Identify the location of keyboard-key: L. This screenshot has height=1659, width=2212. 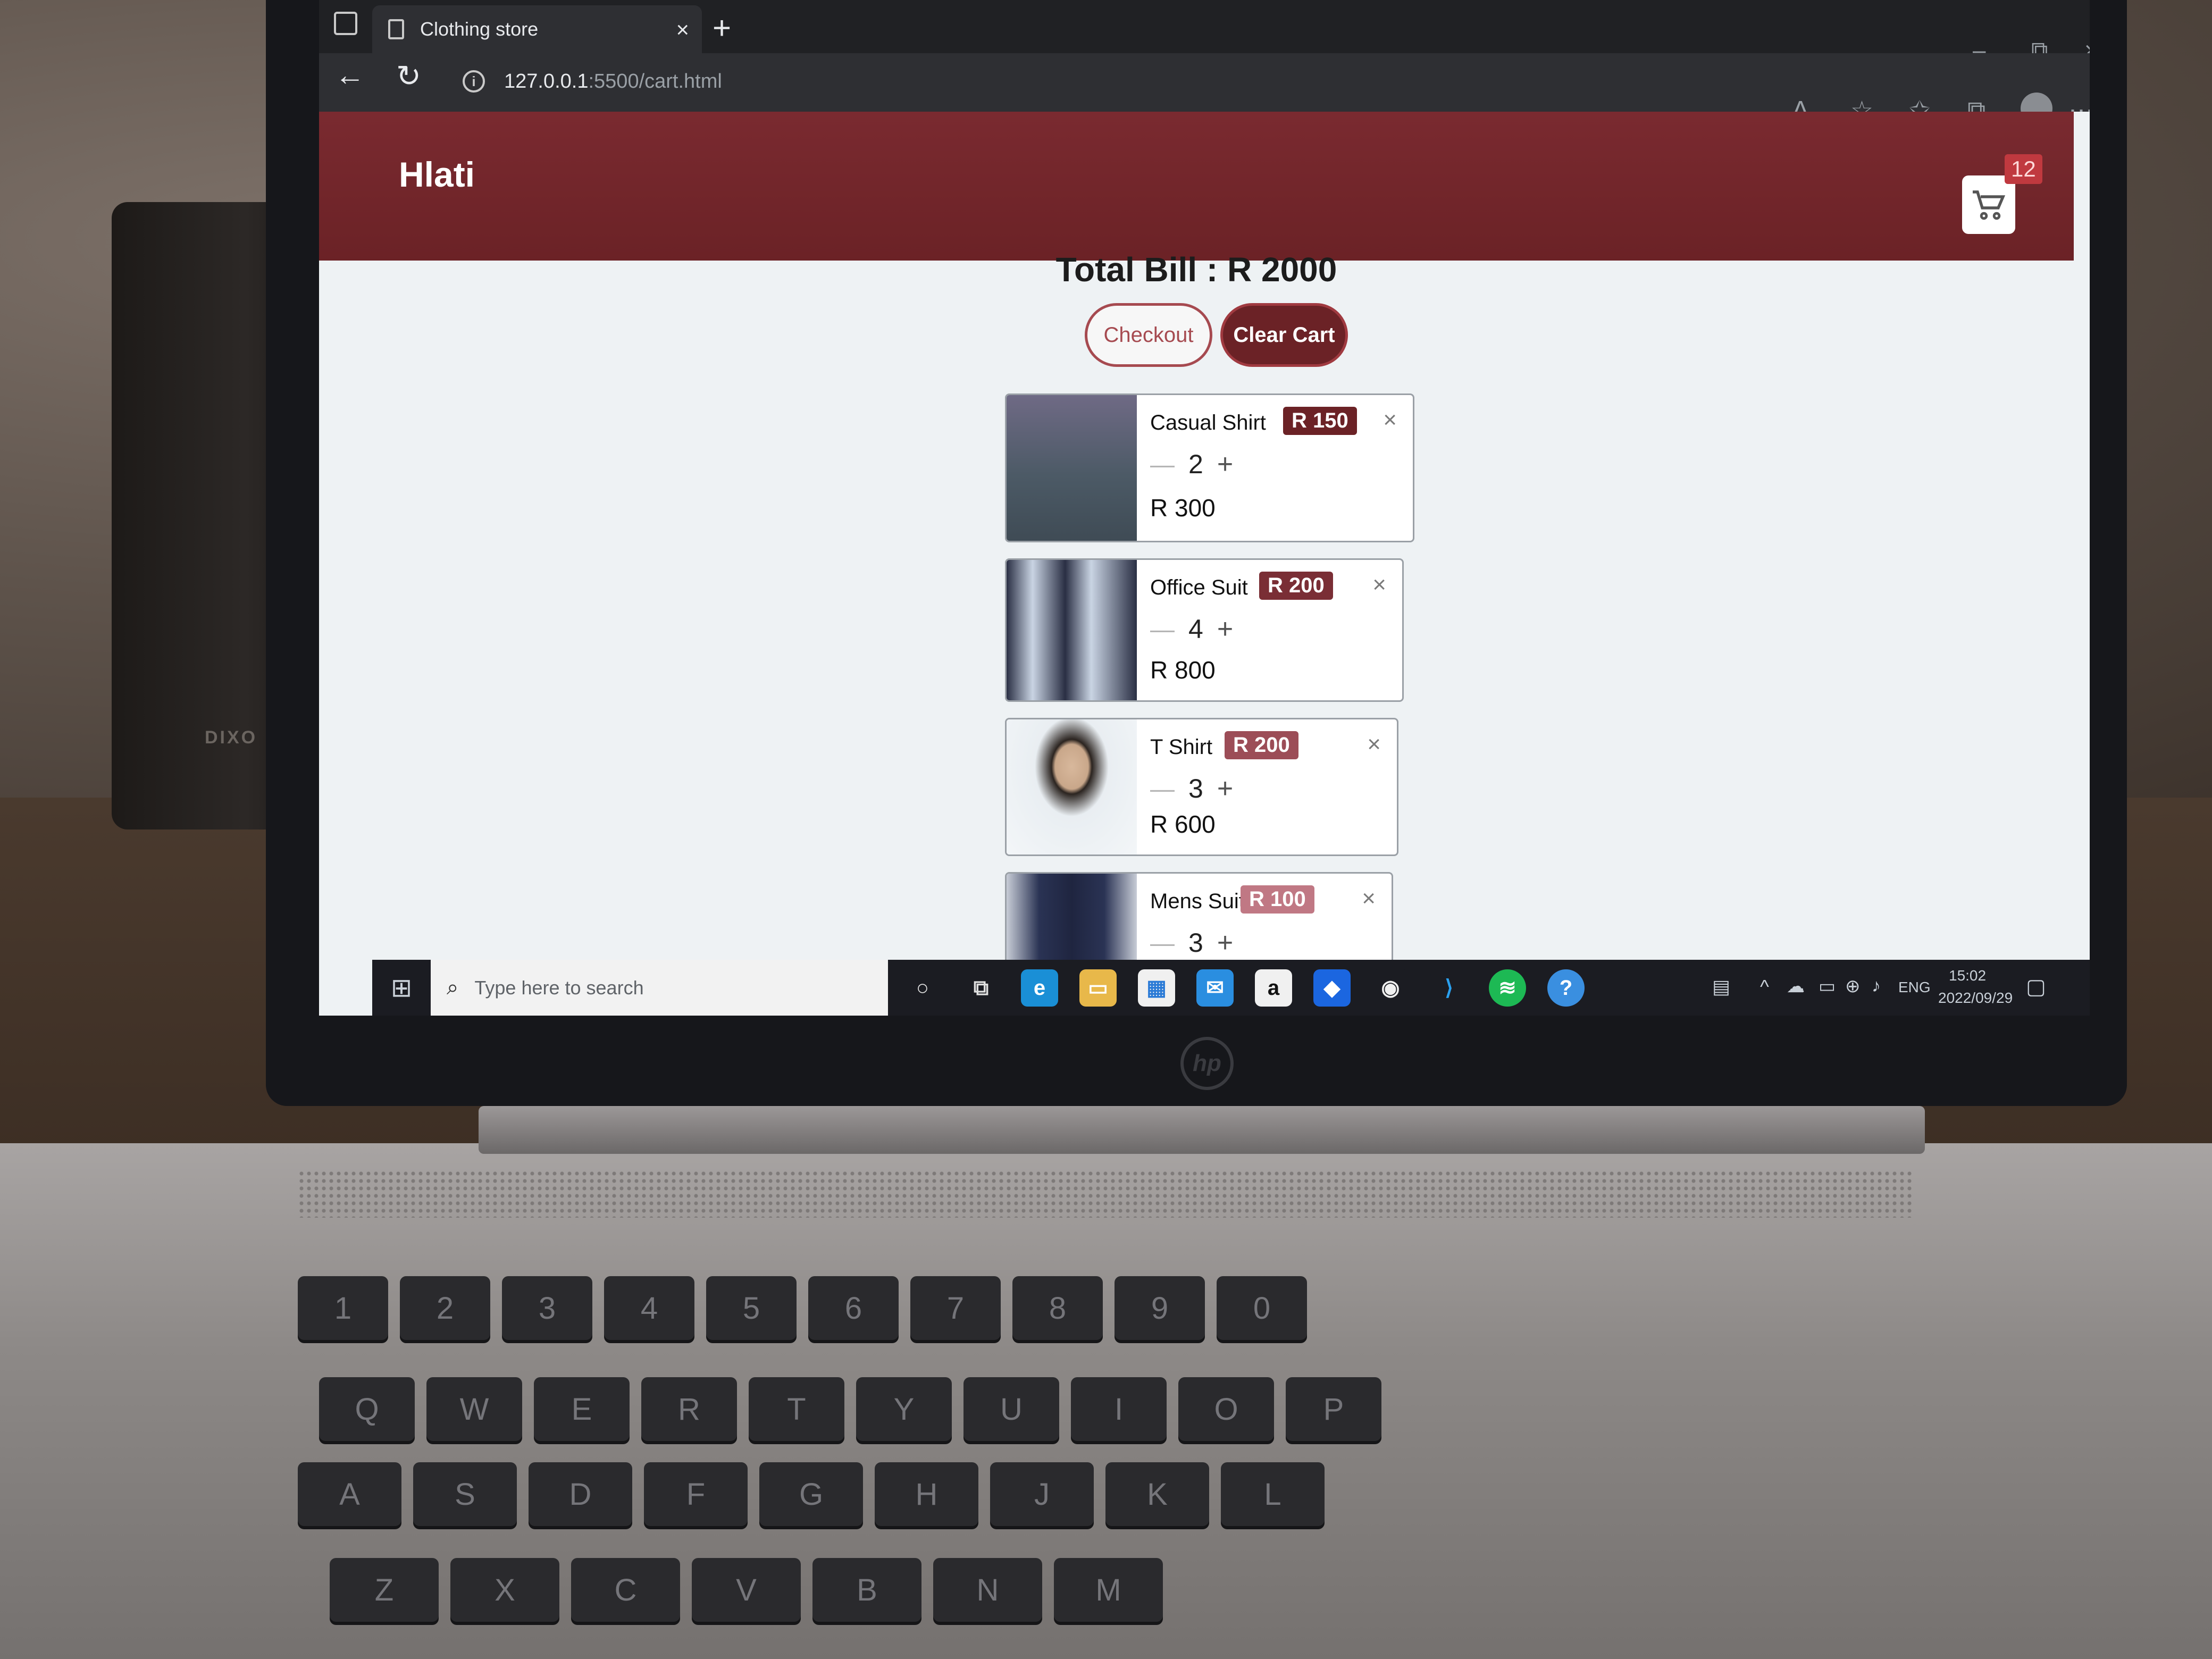
(1273, 1494).